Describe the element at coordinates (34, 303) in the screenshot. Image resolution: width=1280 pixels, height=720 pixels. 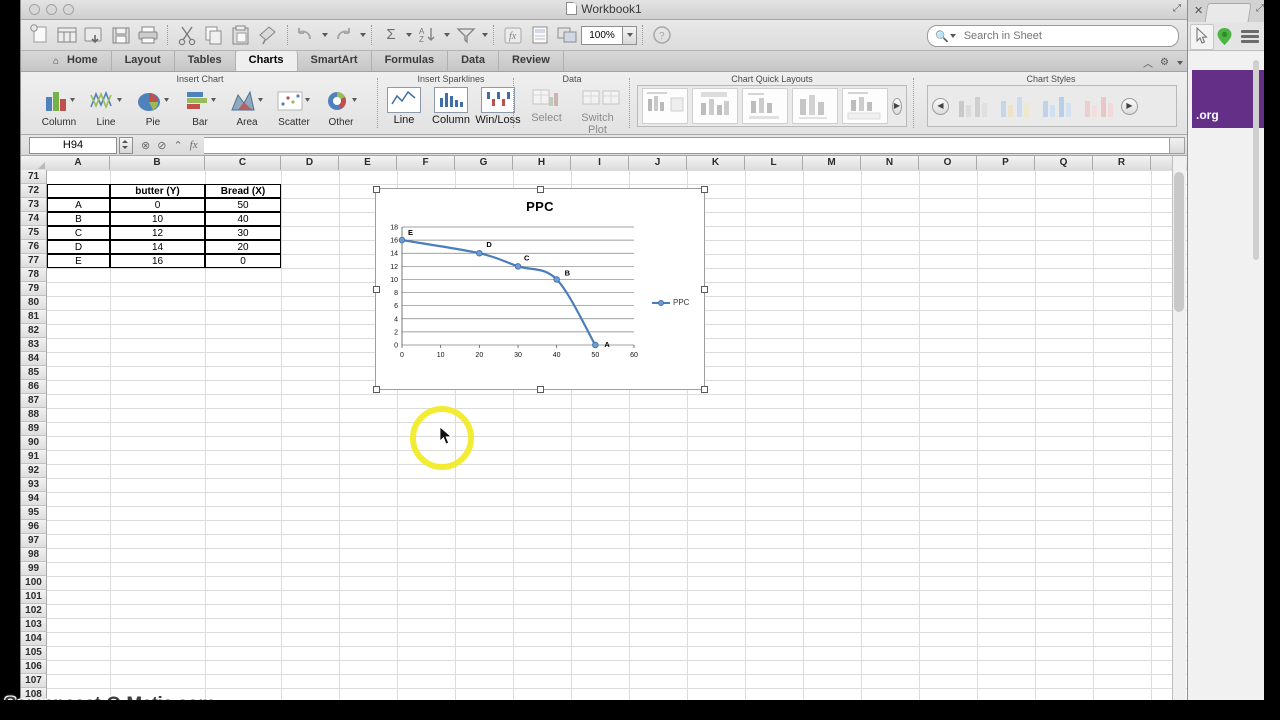
I see `row-header-80: 80` at that location.